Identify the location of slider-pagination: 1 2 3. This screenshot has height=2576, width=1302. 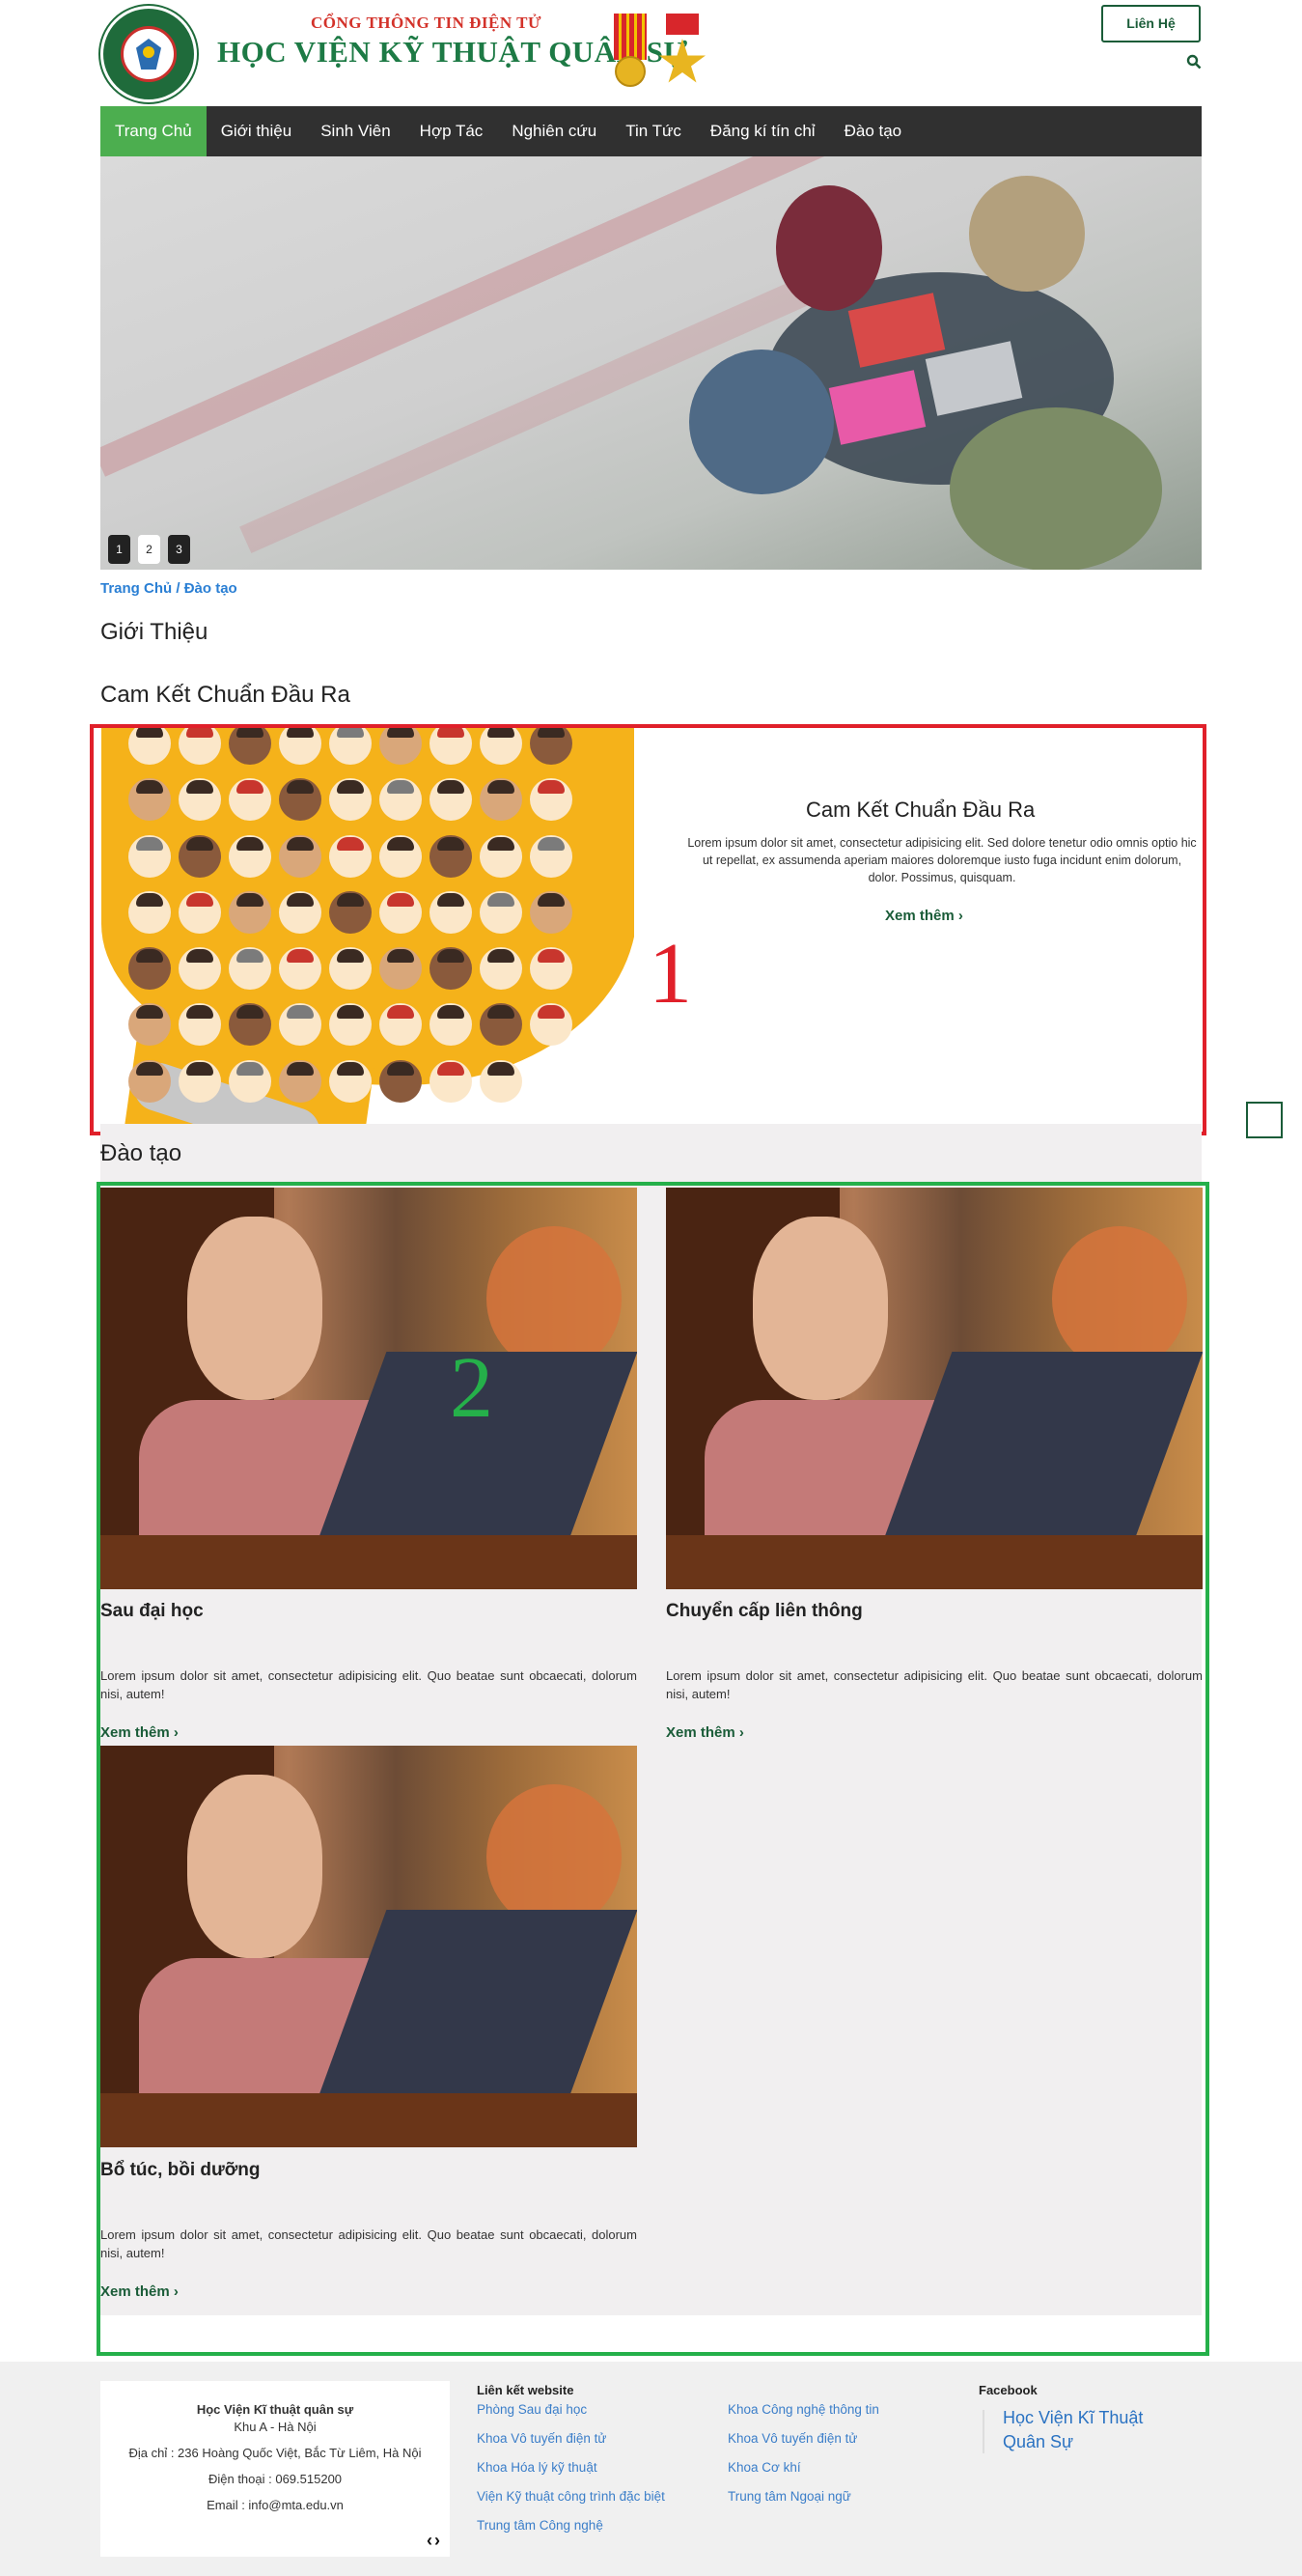
(149, 549).